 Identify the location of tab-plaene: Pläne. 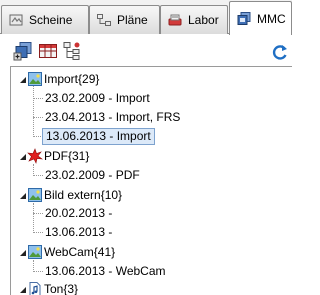
(124, 19).